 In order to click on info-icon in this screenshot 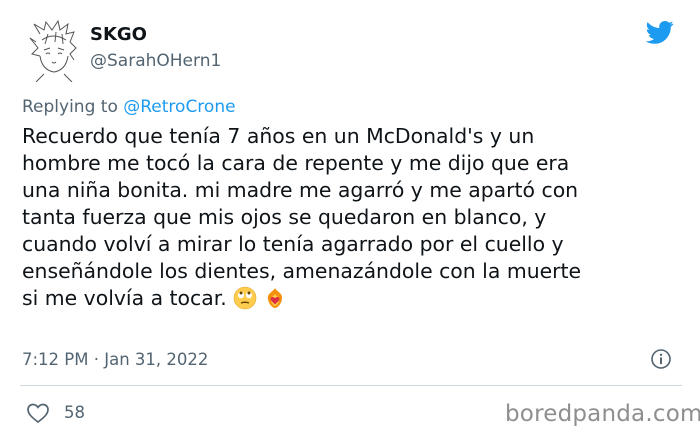, I will do `click(661, 359)`.